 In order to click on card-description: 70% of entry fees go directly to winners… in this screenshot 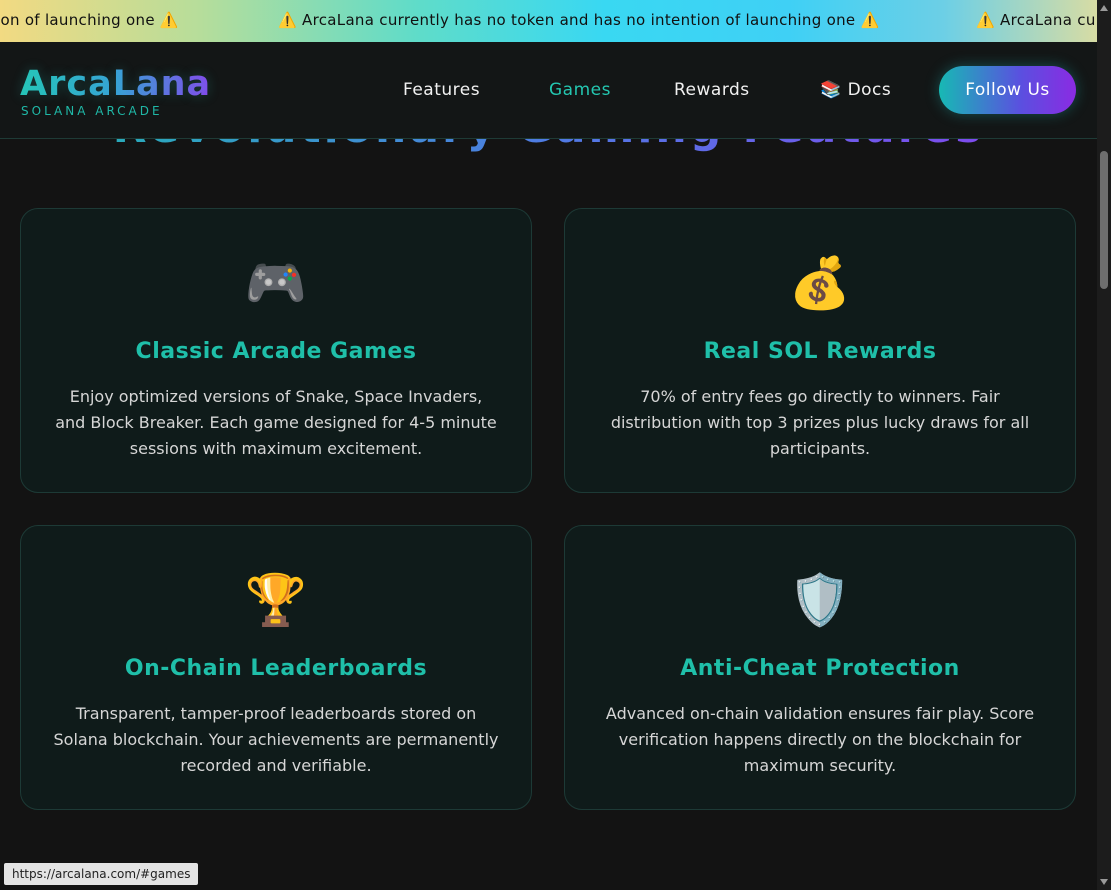, I will do `click(820, 422)`.